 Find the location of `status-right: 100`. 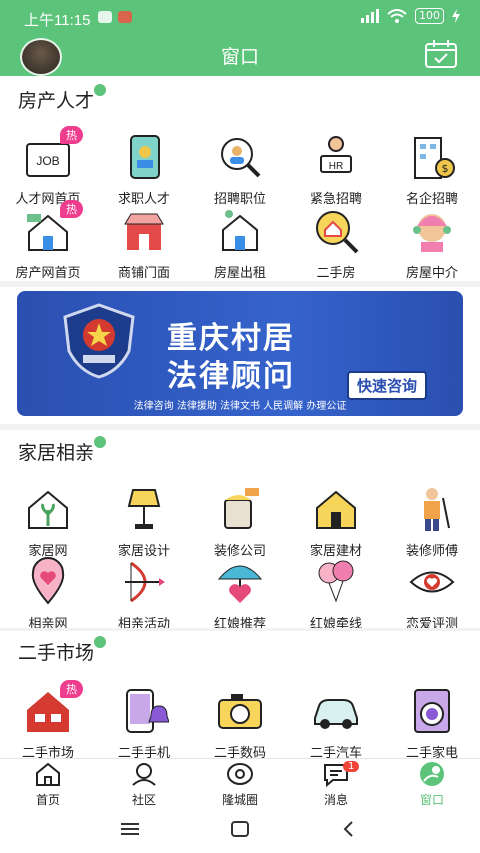

status-right: 100 is located at coordinates (410, 16).